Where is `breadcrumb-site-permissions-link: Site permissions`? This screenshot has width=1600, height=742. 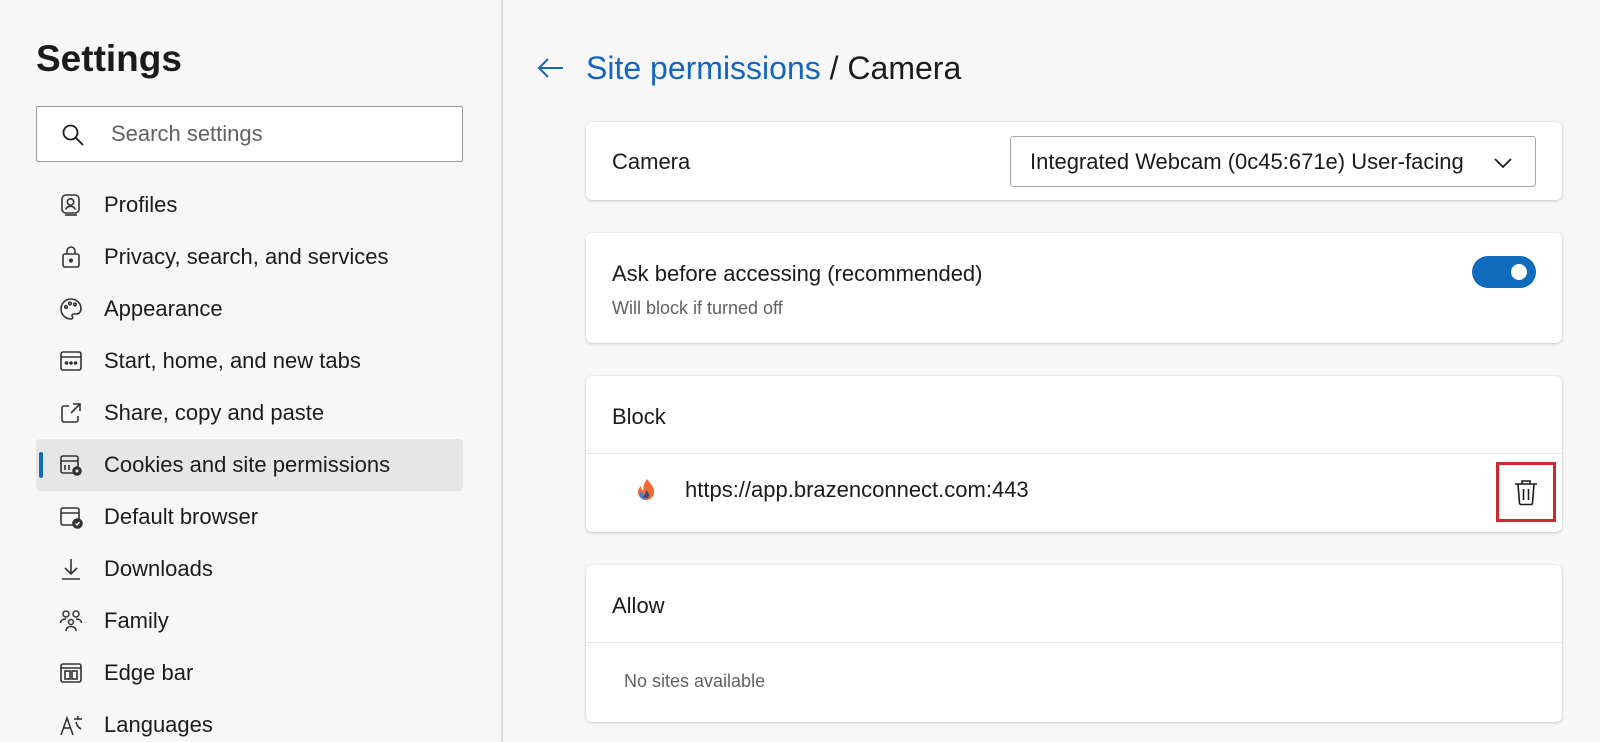 breadcrumb-site-permissions-link: Site permissions is located at coordinates (703, 68).